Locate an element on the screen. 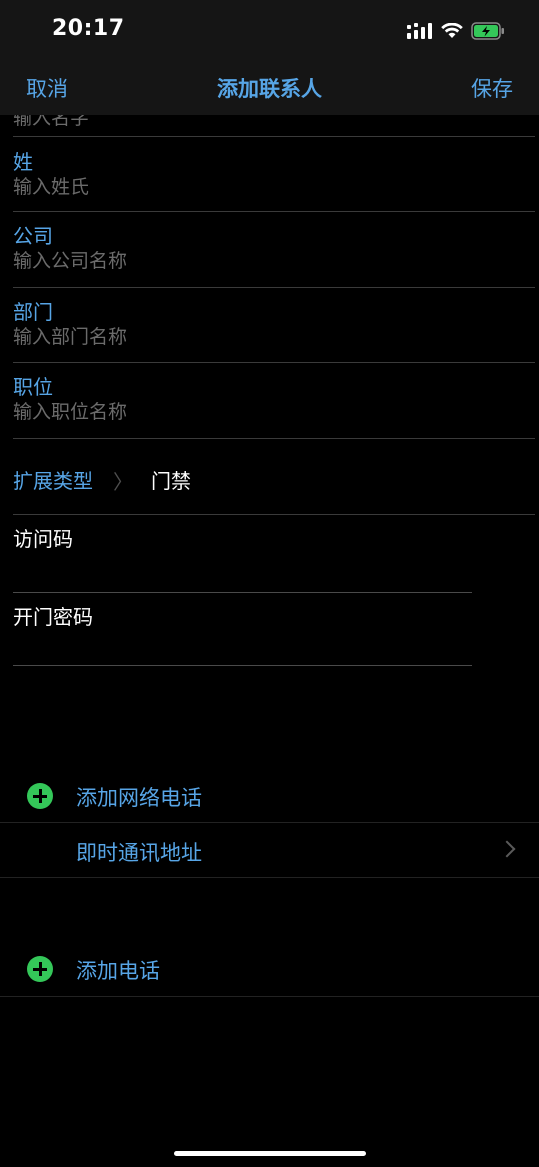 This screenshot has width=539, height=1167. last-name-input is located at coordinates (263, 187).